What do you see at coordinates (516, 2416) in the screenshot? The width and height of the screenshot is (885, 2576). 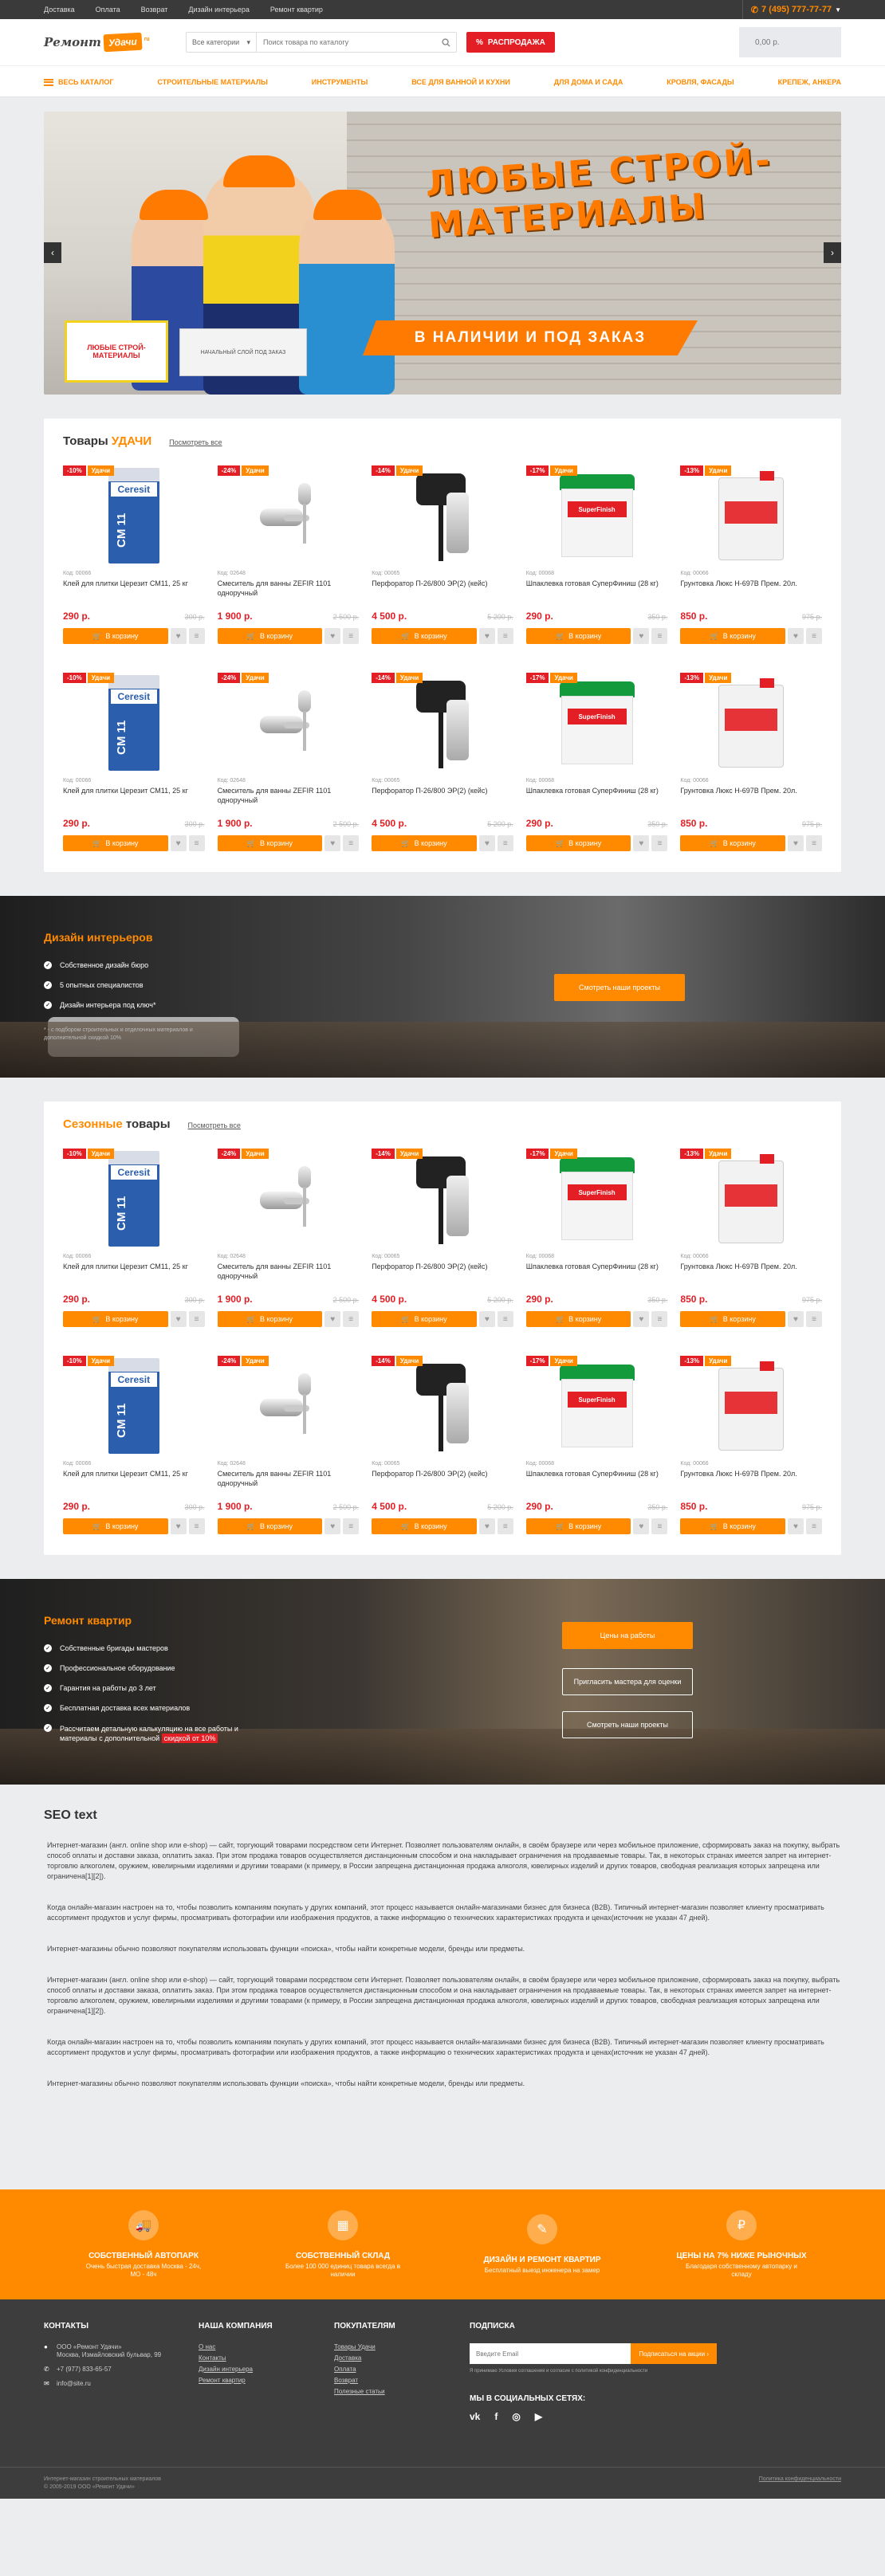 I see `instagram-icon: ◎` at bounding box center [516, 2416].